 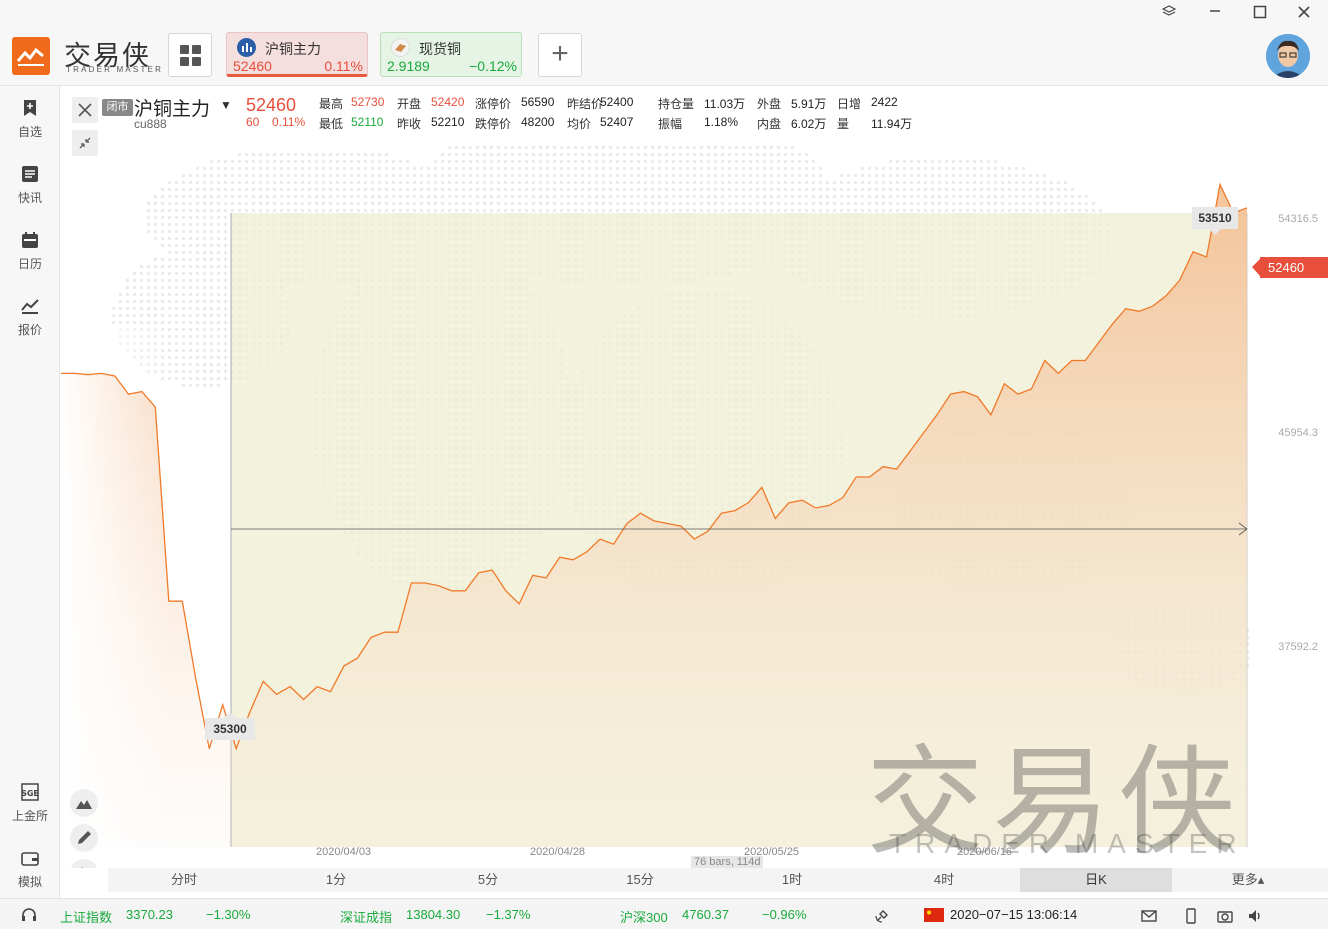 What do you see at coordinates (493, 104) in the screenshot?
I see `stat-label: 涨停价` at bounding box center [493, 104].